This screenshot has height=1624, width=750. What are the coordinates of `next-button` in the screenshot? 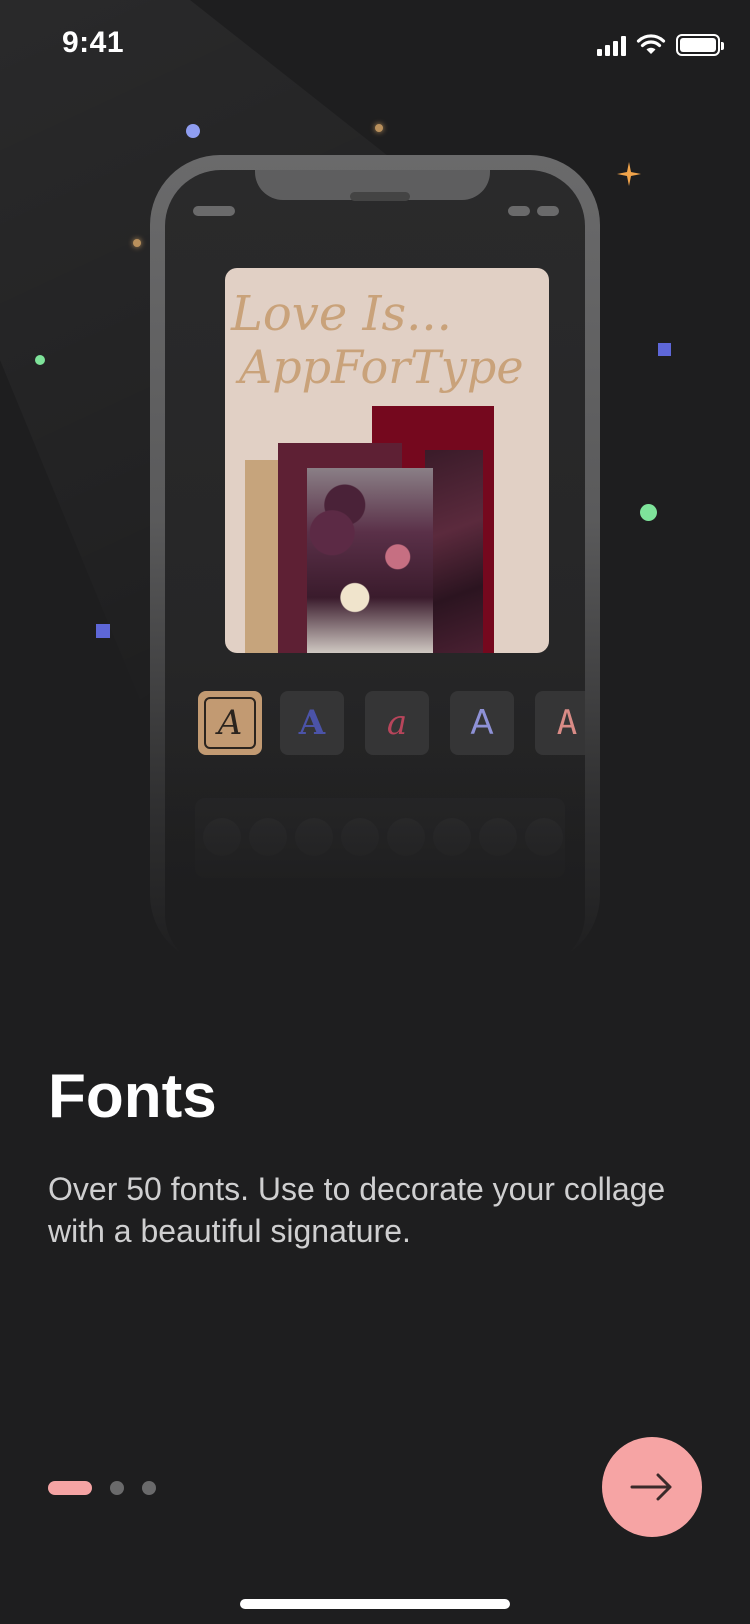 It's located at (652, 1487).